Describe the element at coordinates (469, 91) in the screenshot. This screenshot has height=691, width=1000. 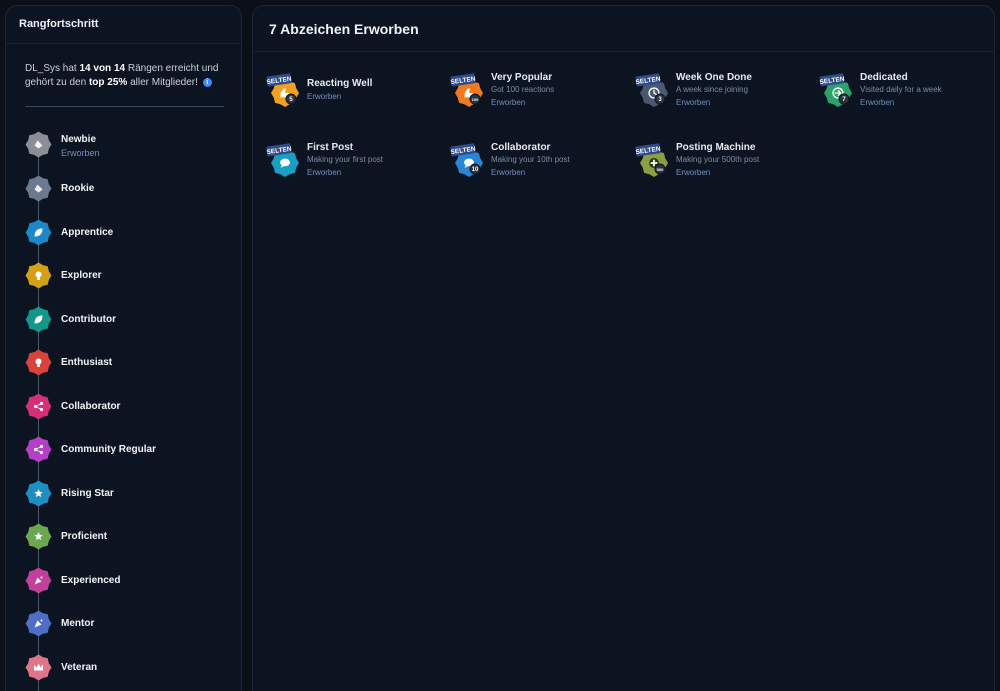
I see `thumbs-up-badge-icon: 100 SELTEN` at that location.